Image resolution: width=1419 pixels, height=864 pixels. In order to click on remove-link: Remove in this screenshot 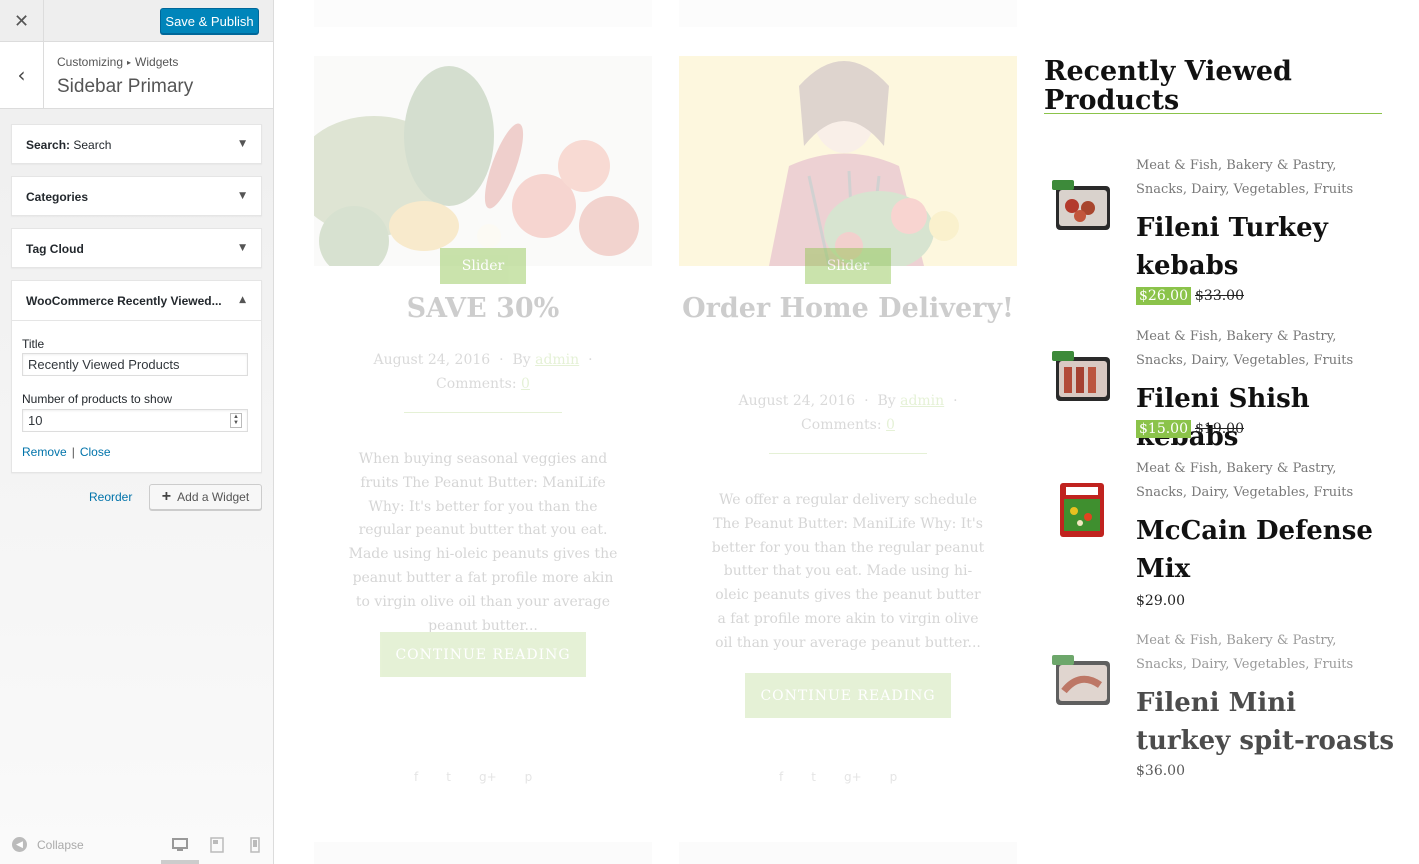, I will do `click(44, 452)`.